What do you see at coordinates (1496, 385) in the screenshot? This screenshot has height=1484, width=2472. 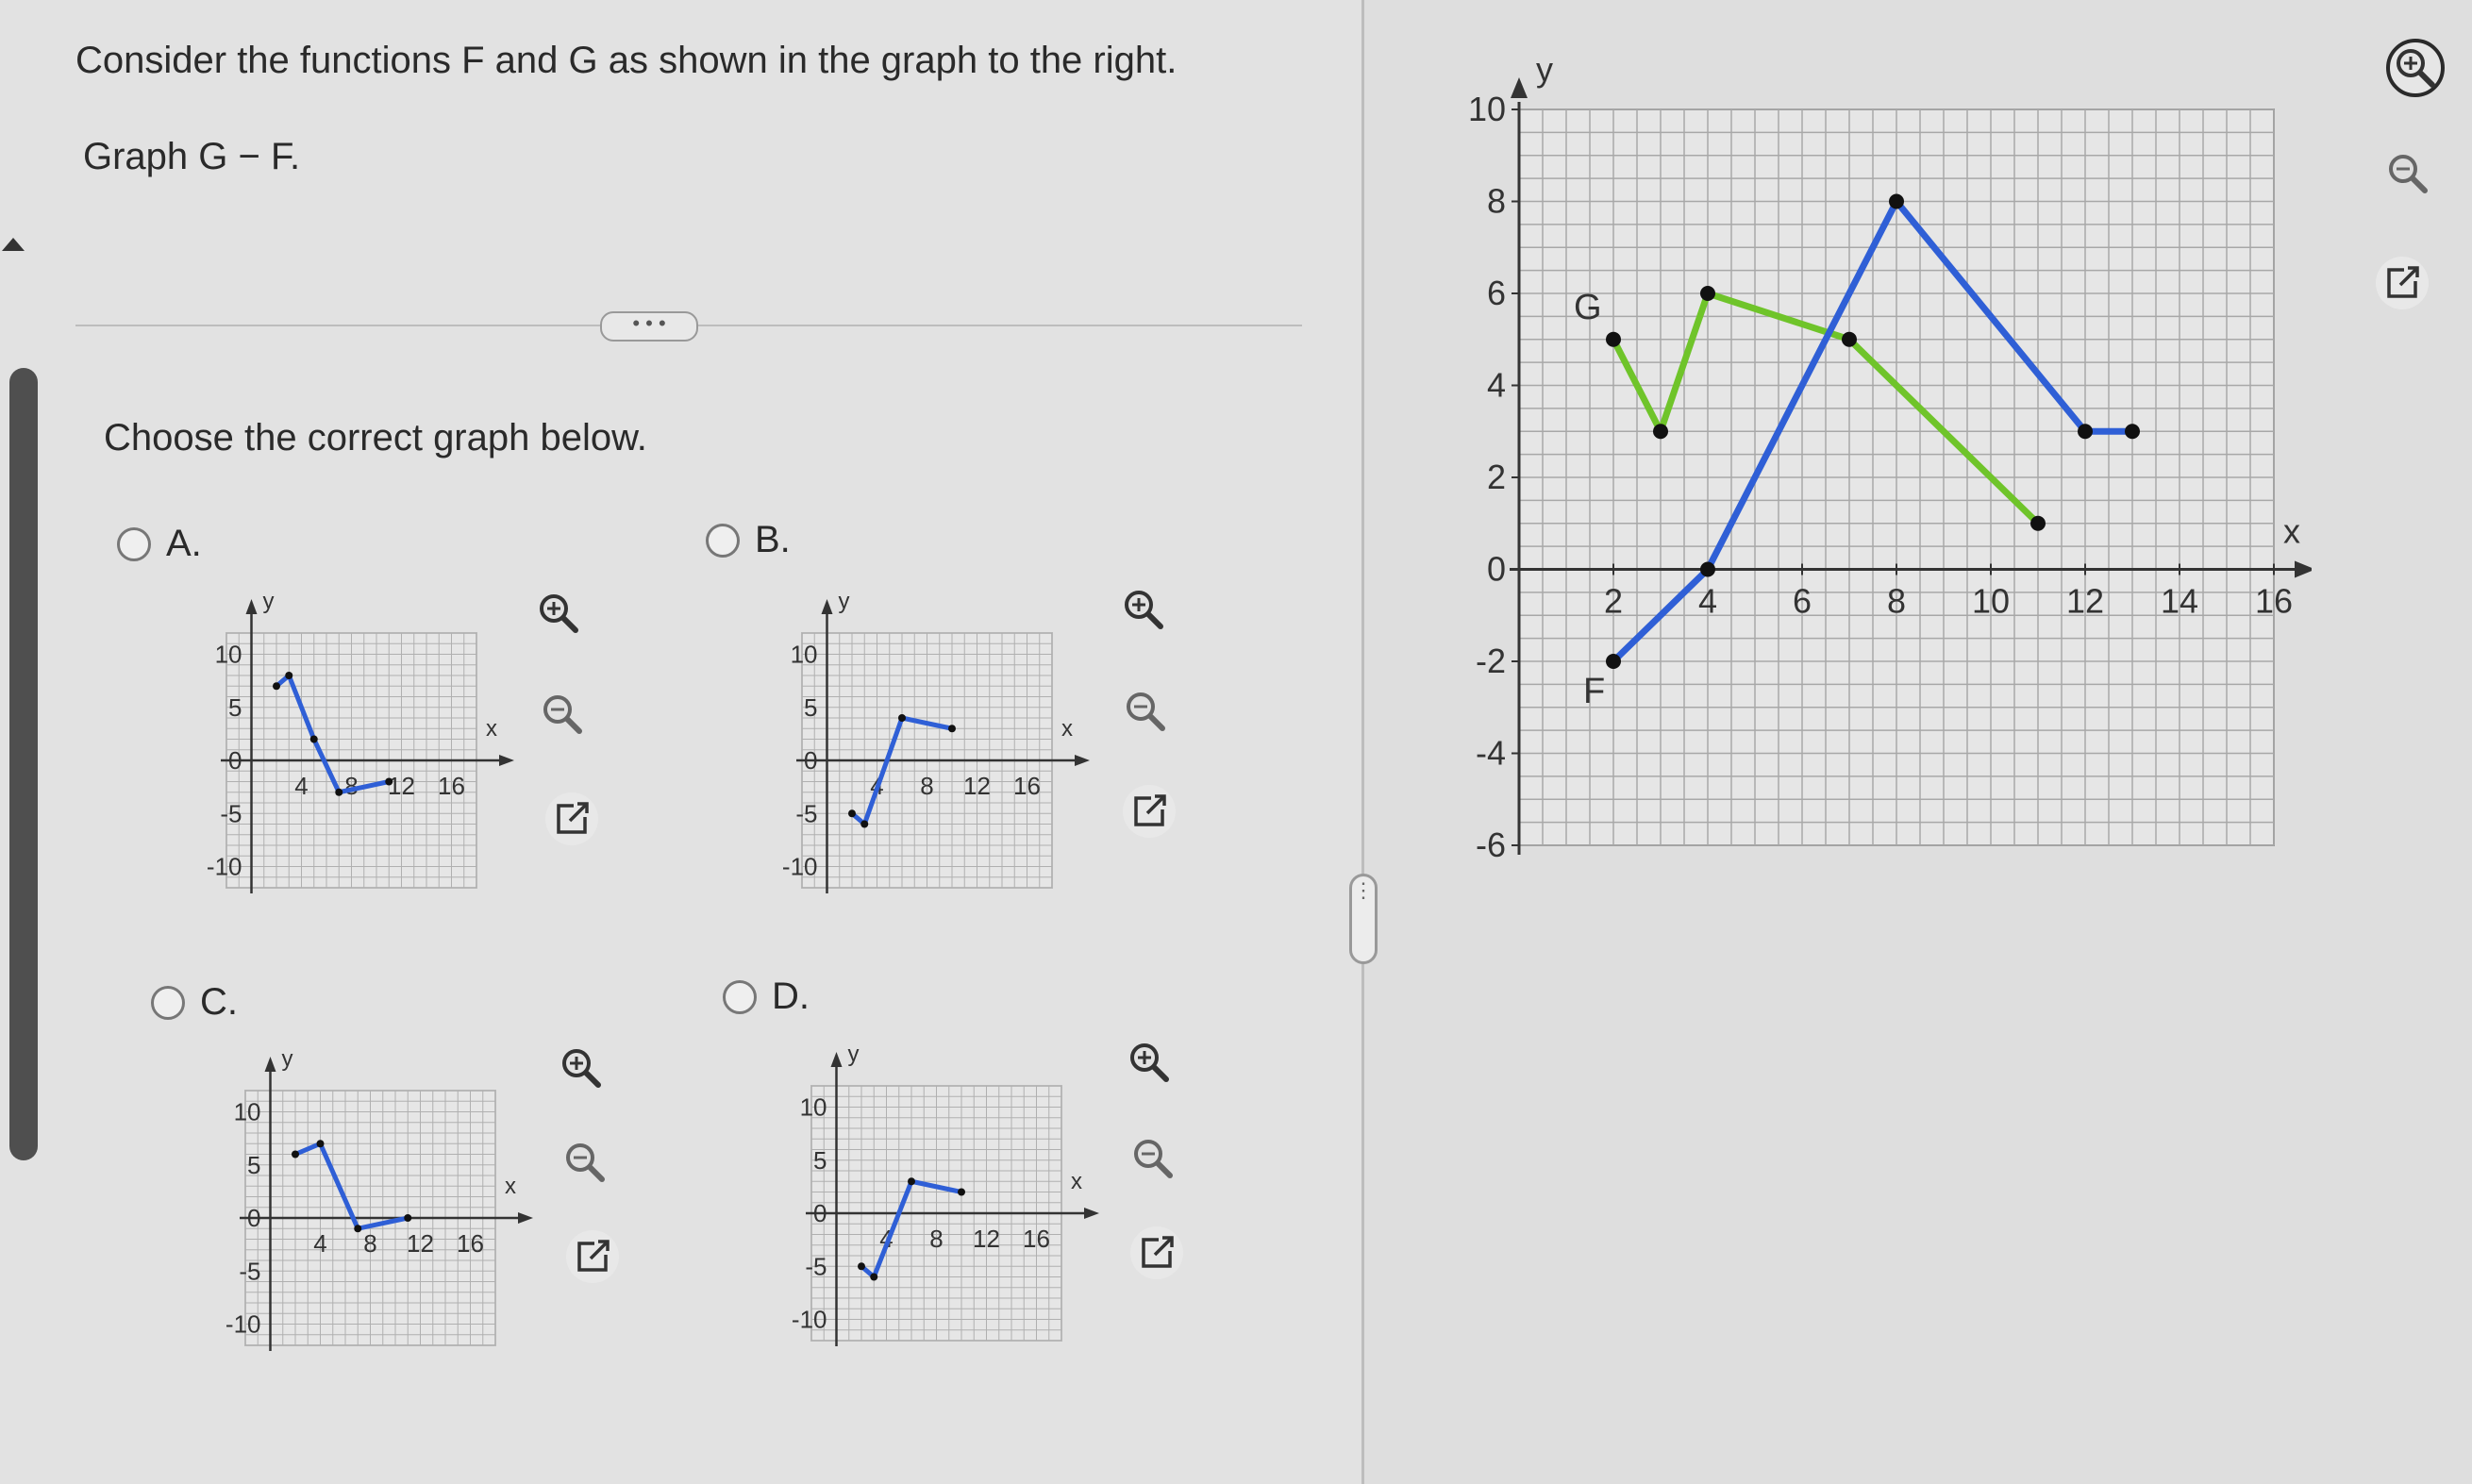 I see `y-tick-label: 4` at bounding box center [1496, 385].